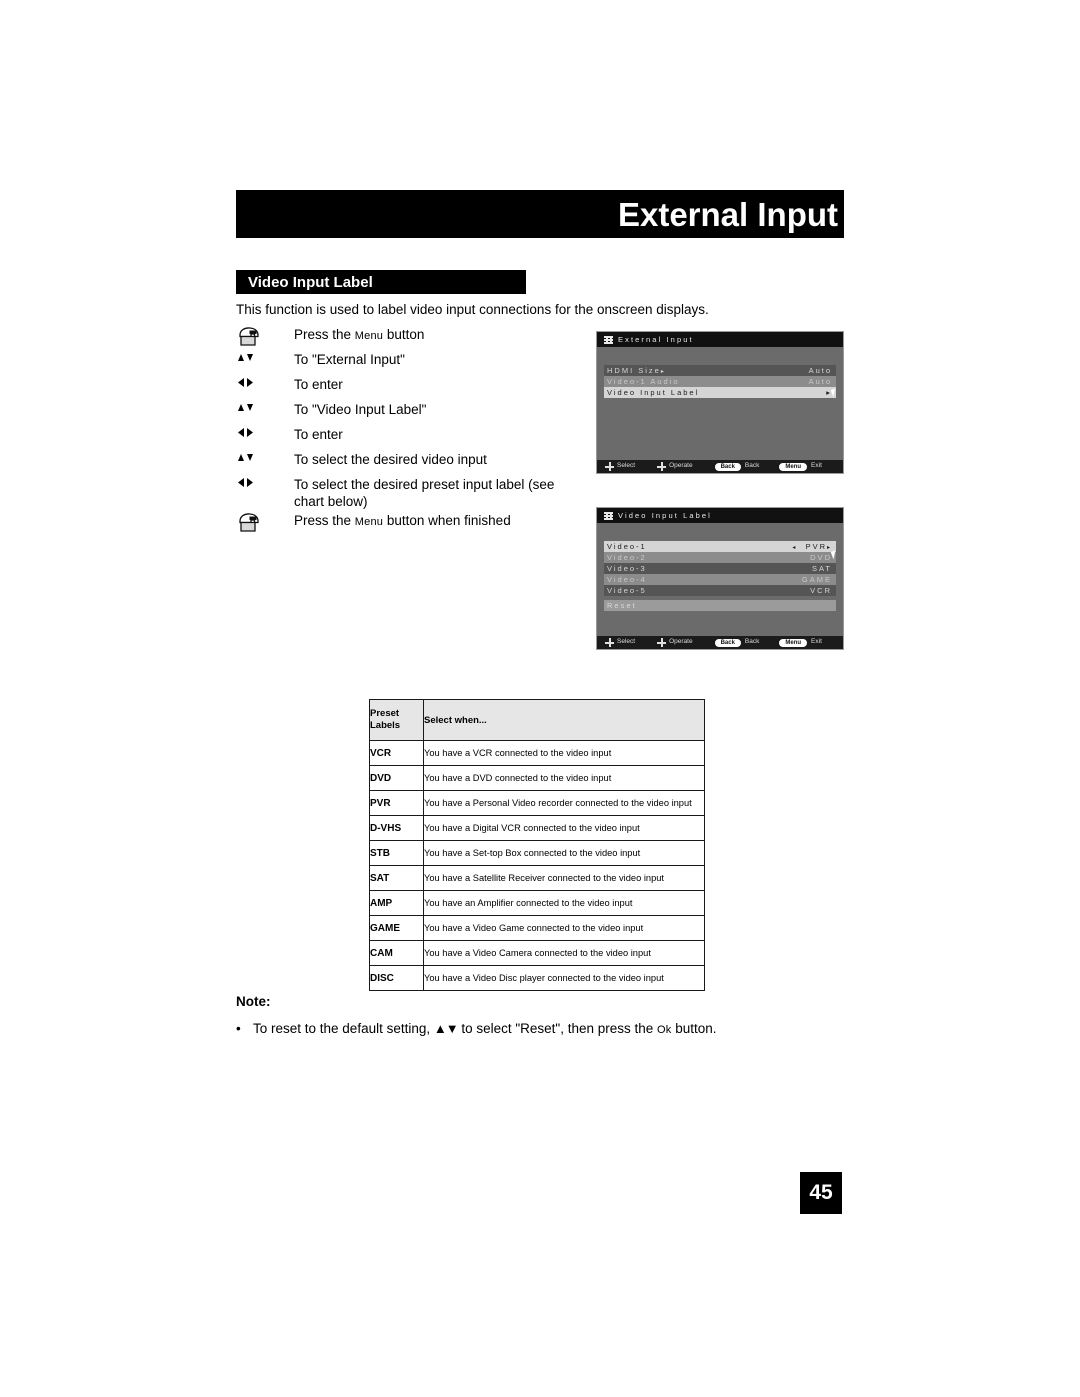  What do you see at coordinates (446, 1028) in the screenshot?
I see `up-down-arrows-icon: ▲▼` at bounding box center [446, 1028].